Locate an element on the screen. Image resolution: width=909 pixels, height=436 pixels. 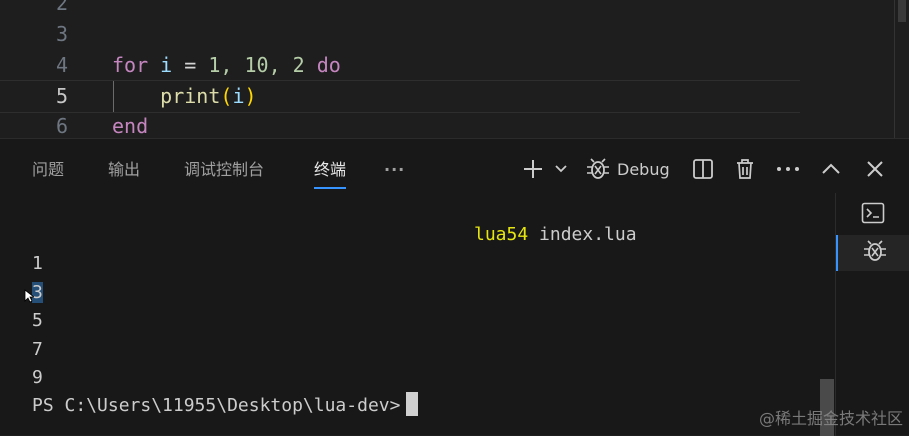
code-text: for i = 1, 10, 2 do is located at coordinates (226, 65).